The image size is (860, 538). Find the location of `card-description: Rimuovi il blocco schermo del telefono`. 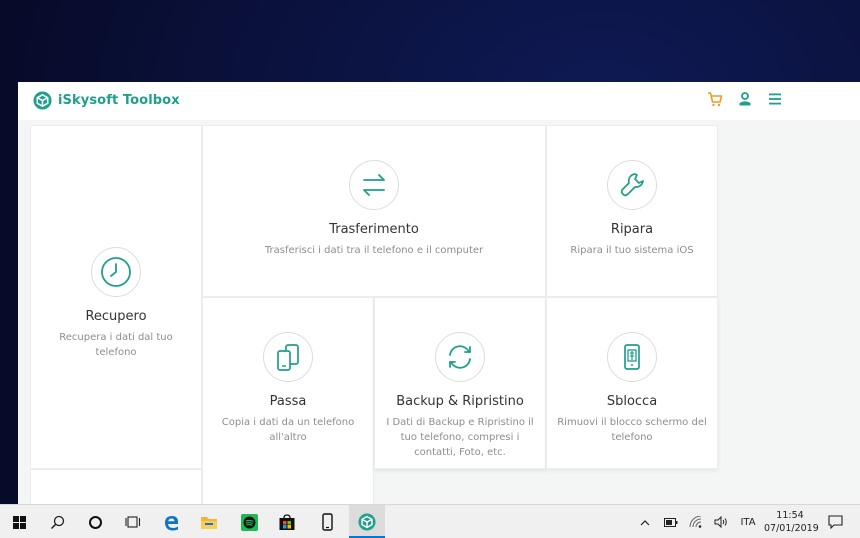

card-description: Rimuovi il blocco schermo del telefono is located at coordinates (632, 430).